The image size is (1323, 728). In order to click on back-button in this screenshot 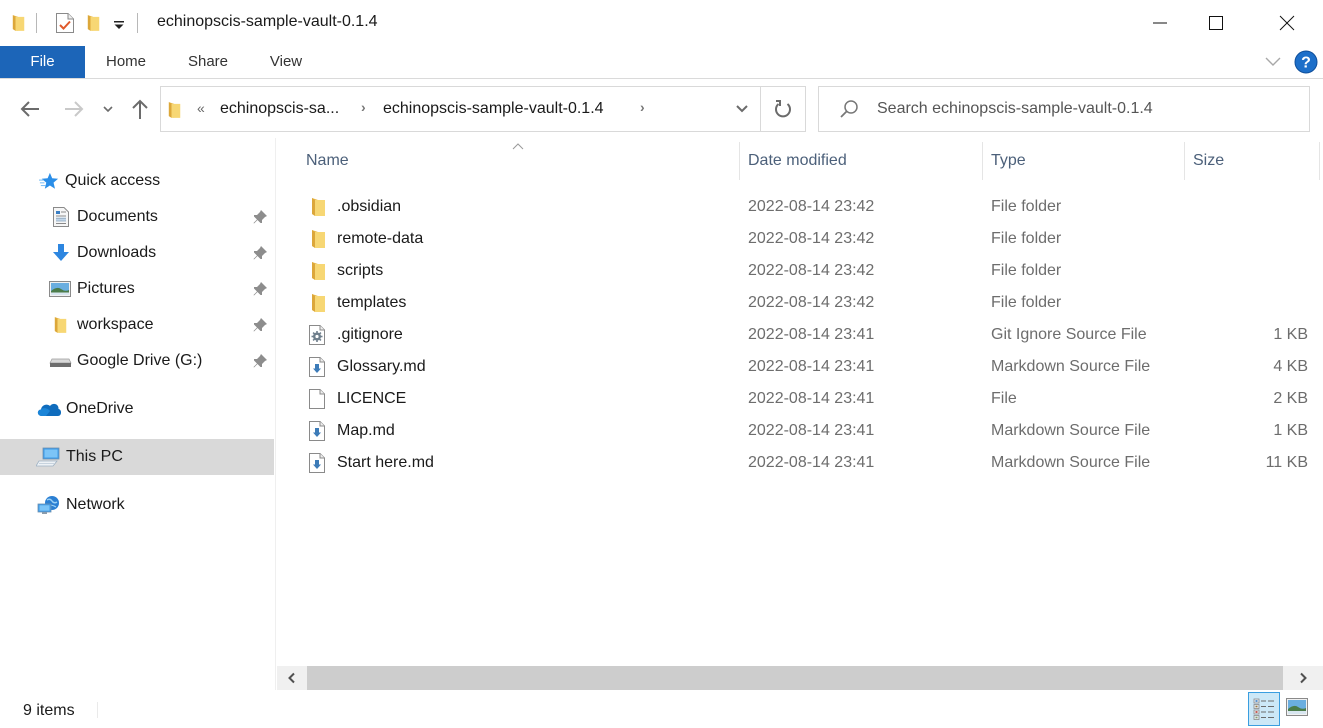, I will do `click(30, 109)`.